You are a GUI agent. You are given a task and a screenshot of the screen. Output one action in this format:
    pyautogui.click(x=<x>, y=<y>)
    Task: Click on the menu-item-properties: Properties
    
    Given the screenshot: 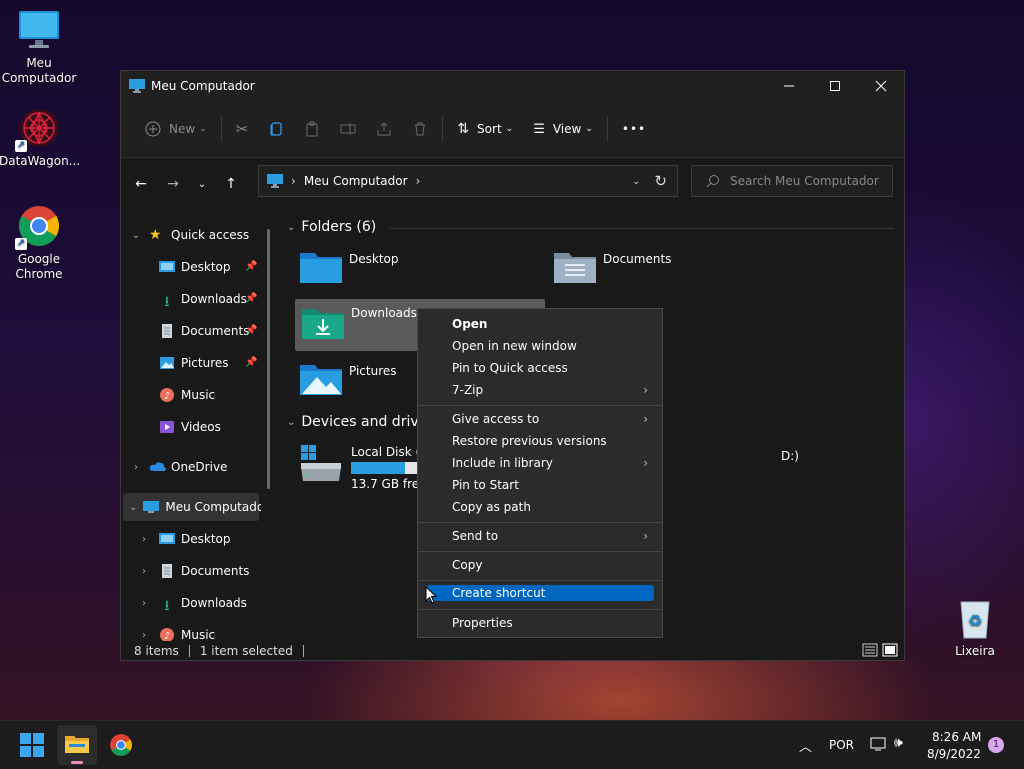 What is the action you would take?
    pyautogui.click(x=540, y=623)
    